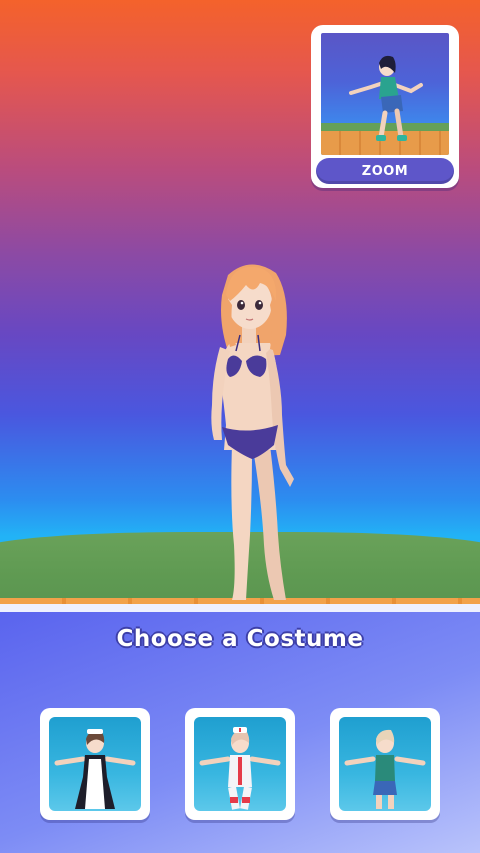 This screenshot has height=853, width=480. I want to click on zoom-preview-view, so click(385, 94).